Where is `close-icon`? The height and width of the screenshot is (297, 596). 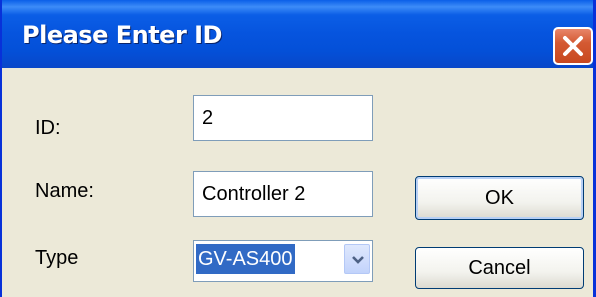 close-icon is located at coordinates (573, 46).